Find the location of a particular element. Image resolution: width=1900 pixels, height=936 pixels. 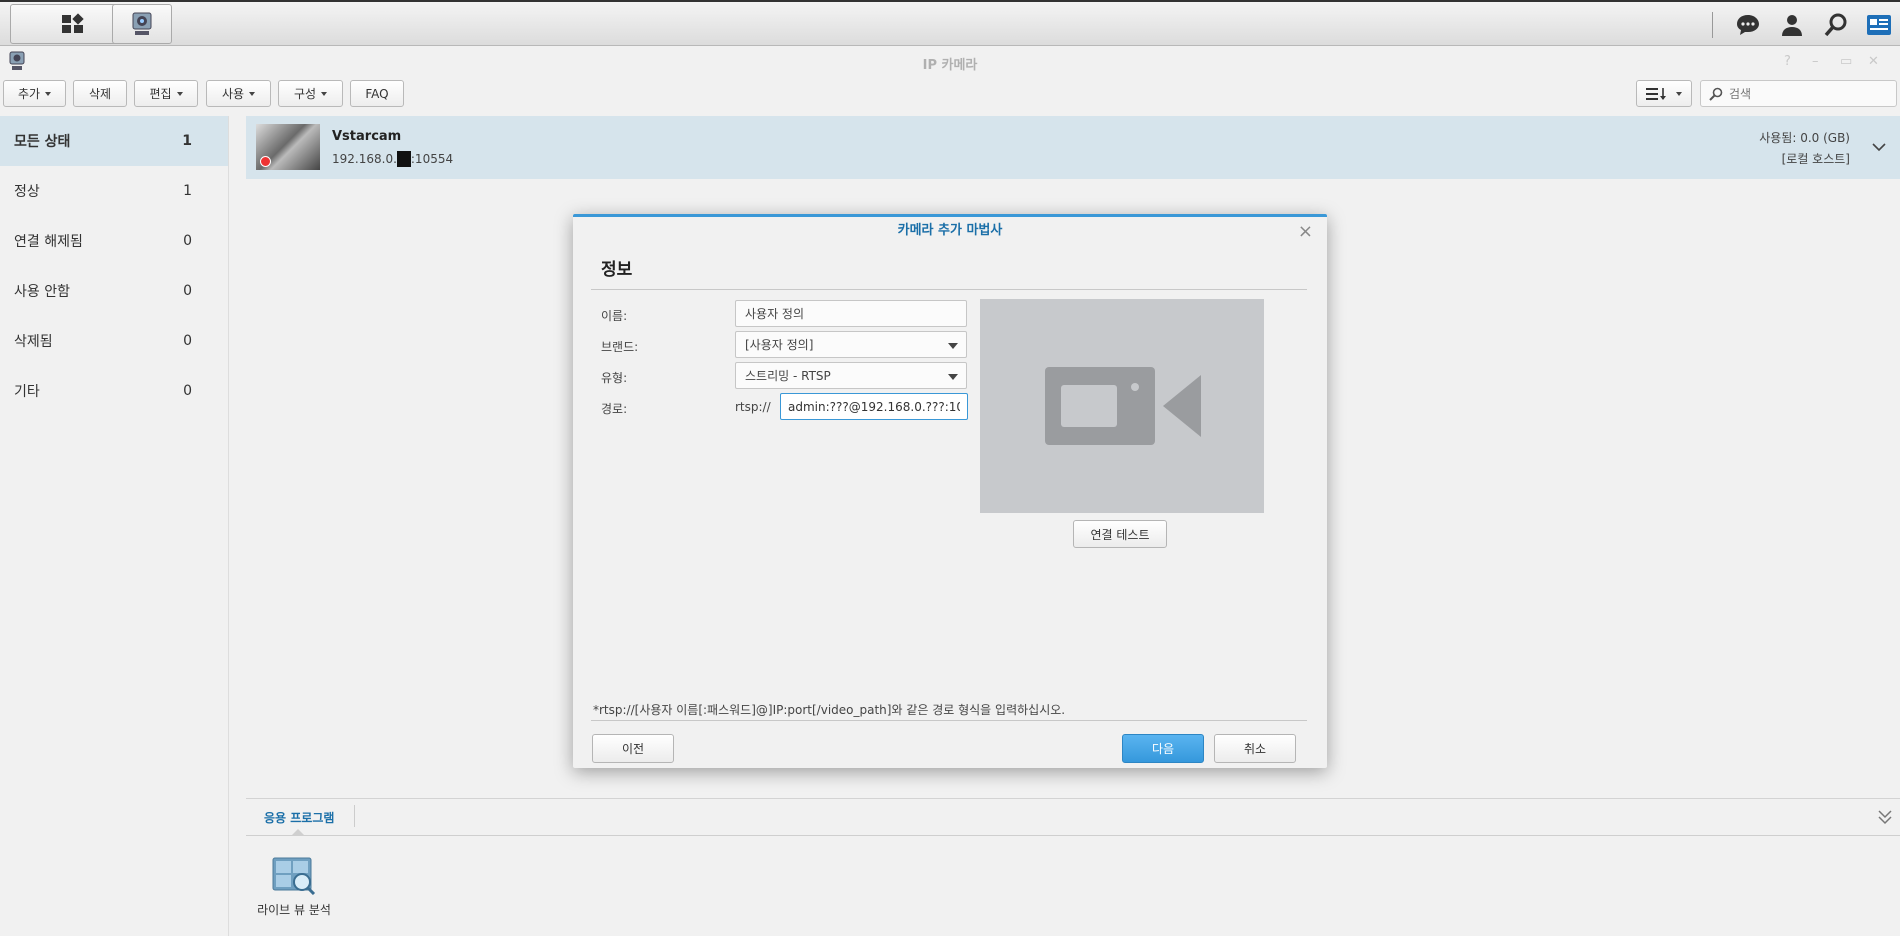

cancel-button: 취소 is located at coordinates (1255, 748).